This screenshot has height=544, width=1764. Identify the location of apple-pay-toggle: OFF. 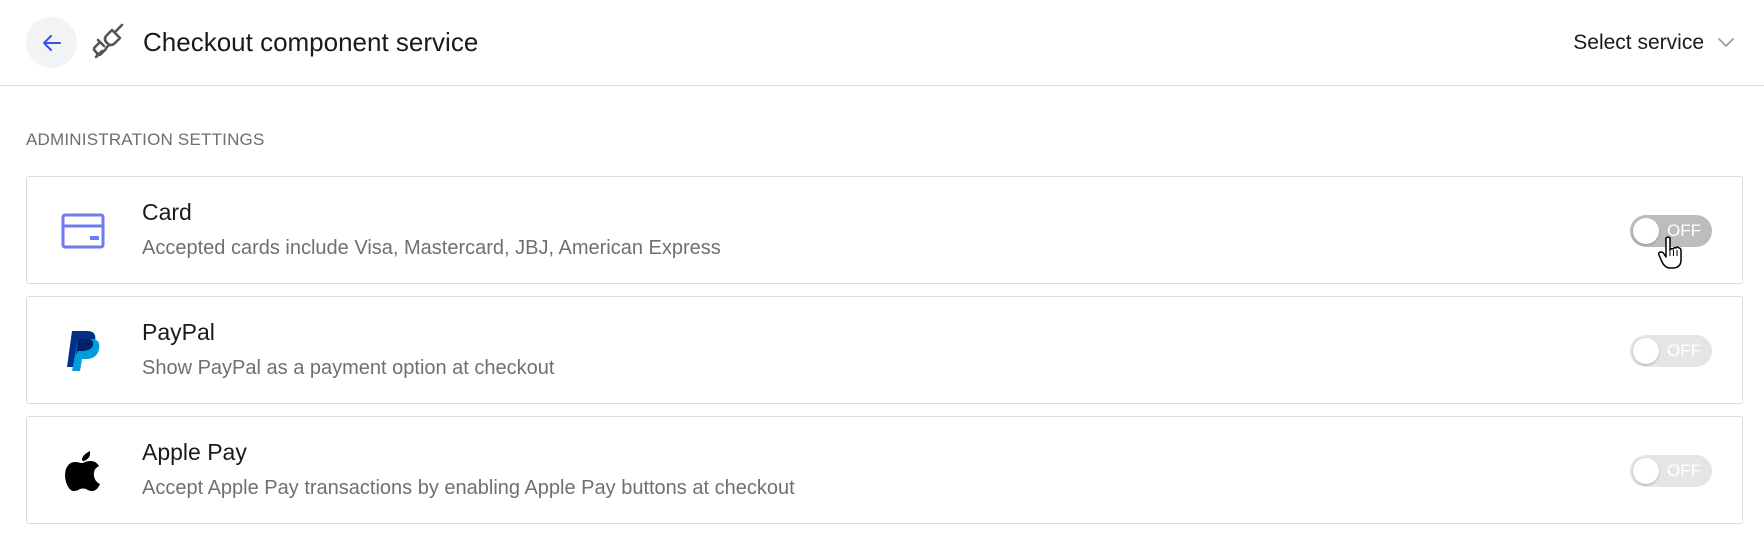
(1671, 471).